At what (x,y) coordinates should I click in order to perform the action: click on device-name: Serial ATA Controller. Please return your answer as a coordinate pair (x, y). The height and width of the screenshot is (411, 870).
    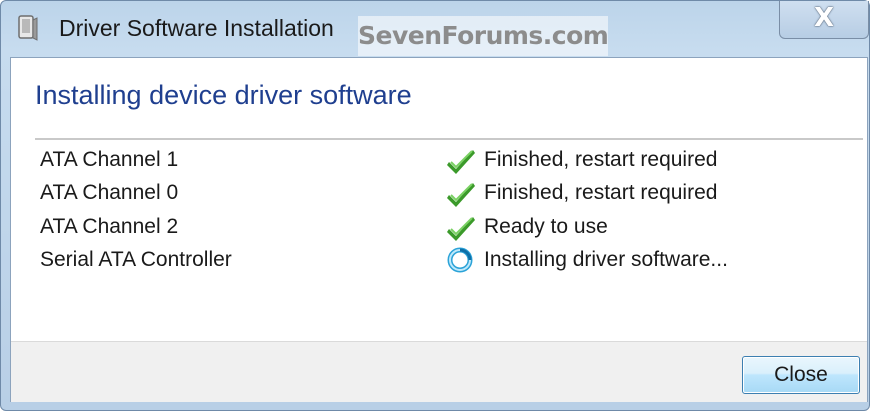
    Looking at the image, I should click on (136, 259).